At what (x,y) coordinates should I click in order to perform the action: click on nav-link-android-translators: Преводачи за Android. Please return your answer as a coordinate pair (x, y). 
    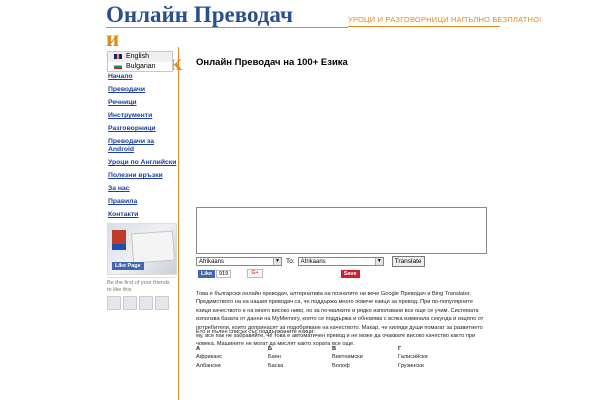
    Looking at the image, I should click on (143, 146).